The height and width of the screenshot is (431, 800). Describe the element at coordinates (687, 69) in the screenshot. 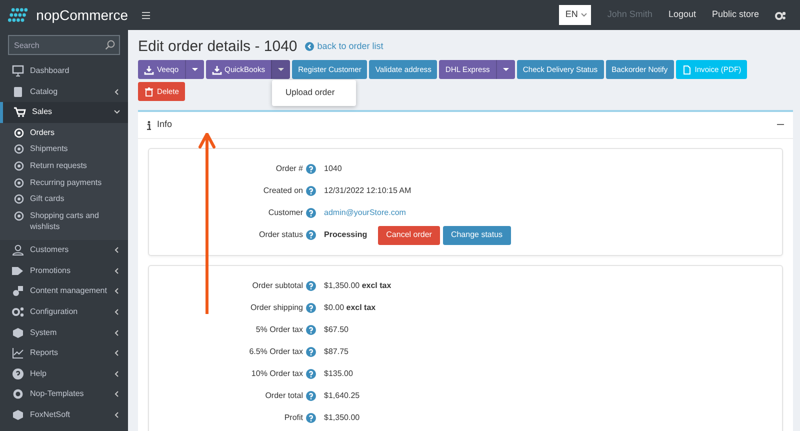

I see `file-icon` at that location.